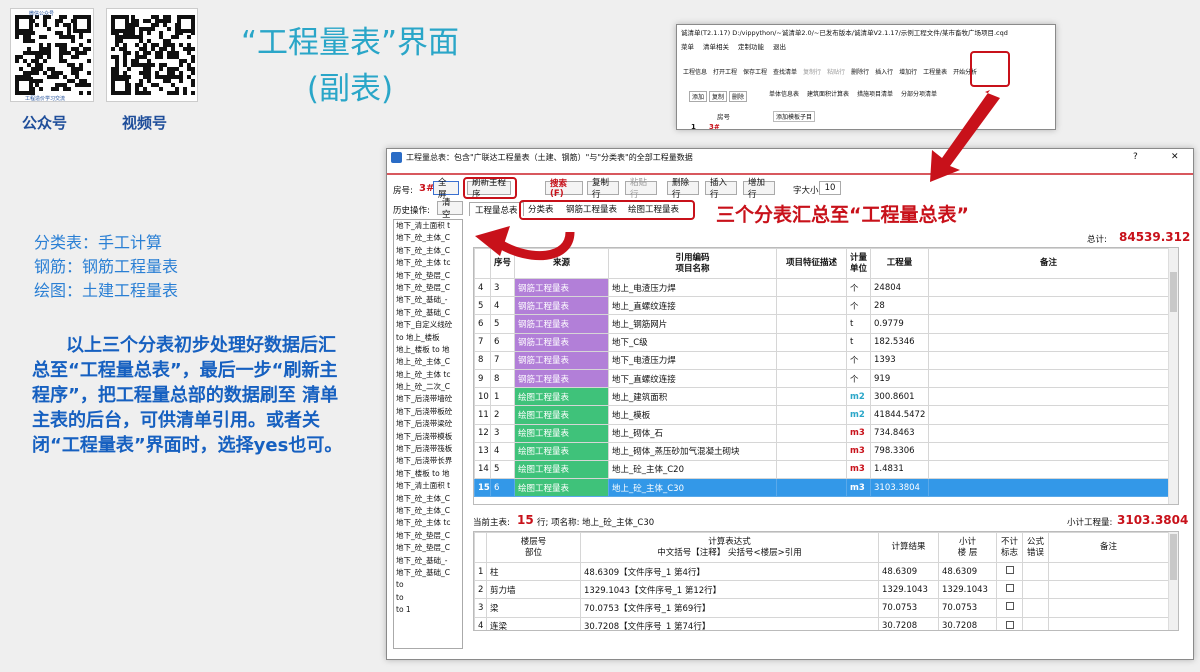 This screenshot has width=1200, height=672. I want to click on arrows-overlay, so click(737, 175).